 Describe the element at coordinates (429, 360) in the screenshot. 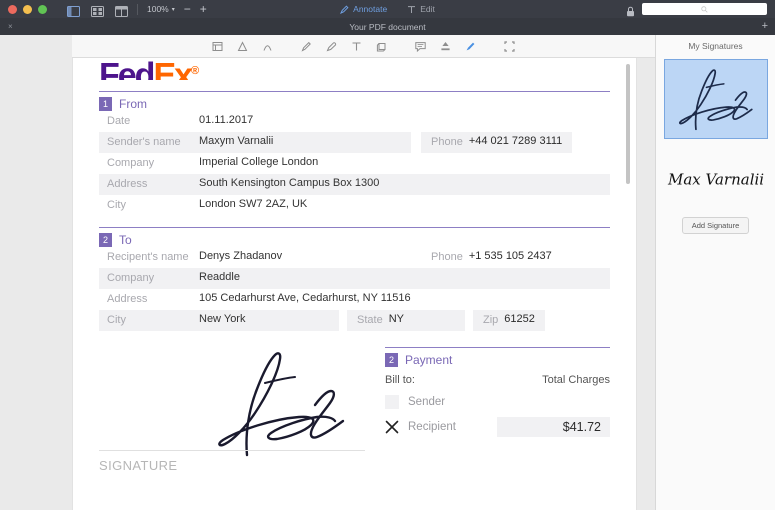

I see `section-title: Payment` at that location.